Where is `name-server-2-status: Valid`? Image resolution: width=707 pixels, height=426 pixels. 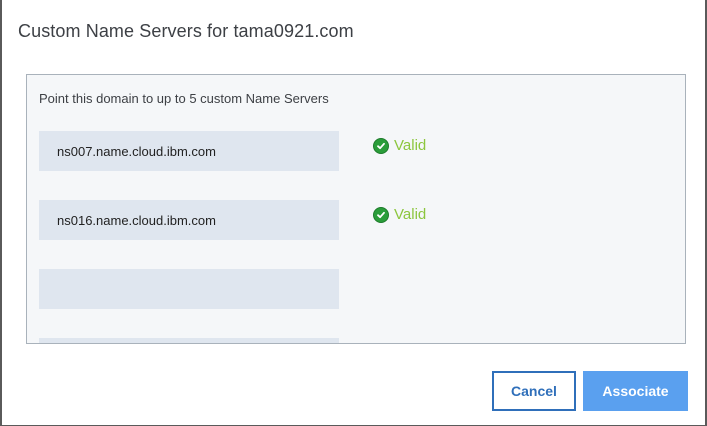 name-server-2-status: Valid is located at coordinates (399, 214).